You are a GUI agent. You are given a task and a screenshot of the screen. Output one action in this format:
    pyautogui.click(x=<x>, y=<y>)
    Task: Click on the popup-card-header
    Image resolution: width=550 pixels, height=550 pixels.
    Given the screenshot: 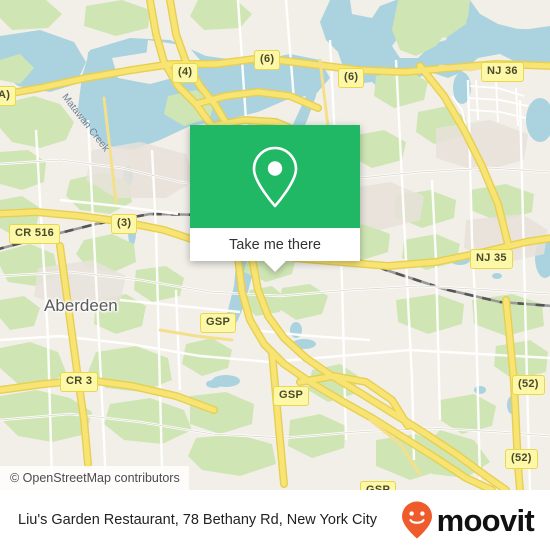 What is the action you would take?
    pyautogui.click(x=275, y=176)
    